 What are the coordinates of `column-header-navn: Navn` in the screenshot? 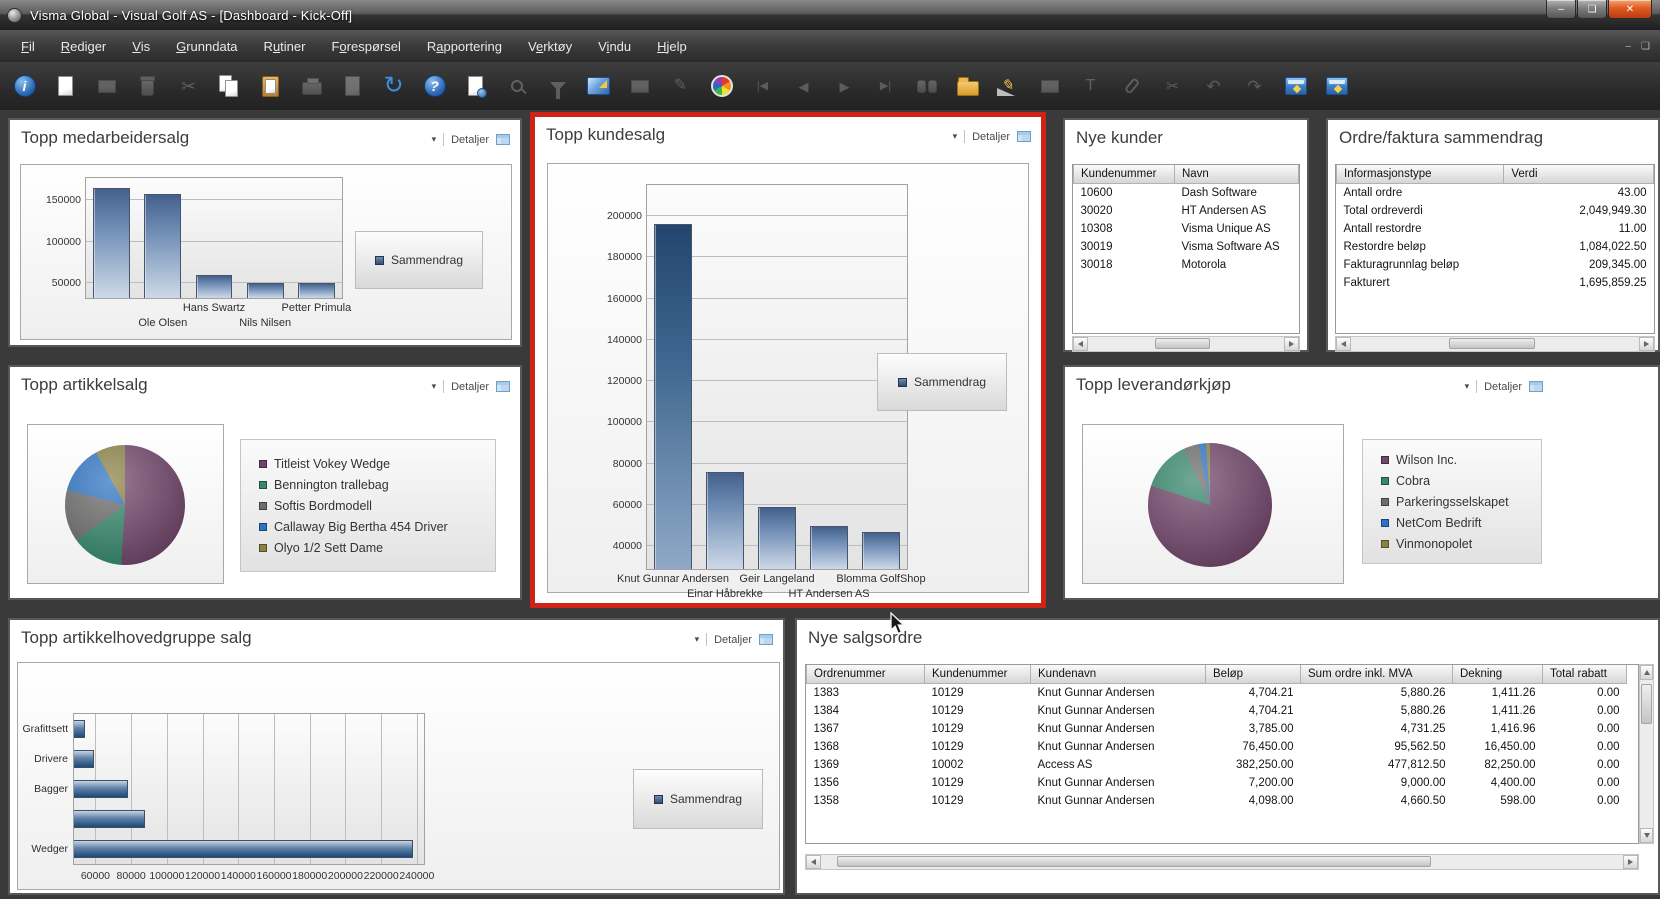 It's located at (1236, 174).